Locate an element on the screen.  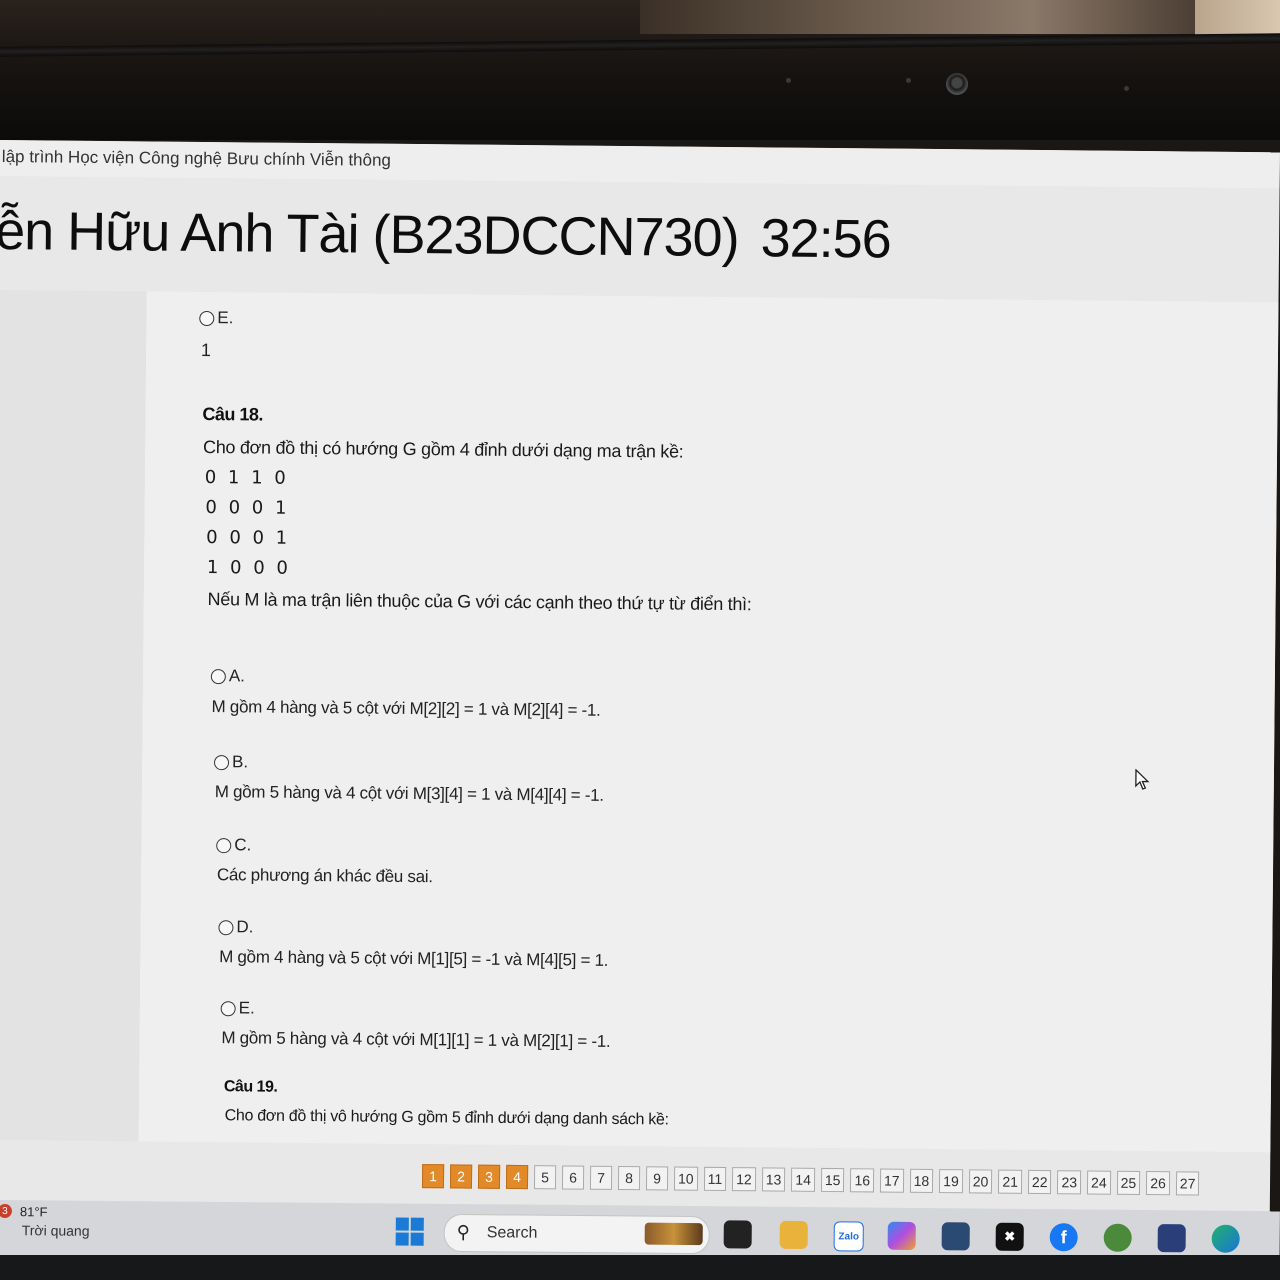
laptop-bottom-bezel is located at coordinates (640, 1267).